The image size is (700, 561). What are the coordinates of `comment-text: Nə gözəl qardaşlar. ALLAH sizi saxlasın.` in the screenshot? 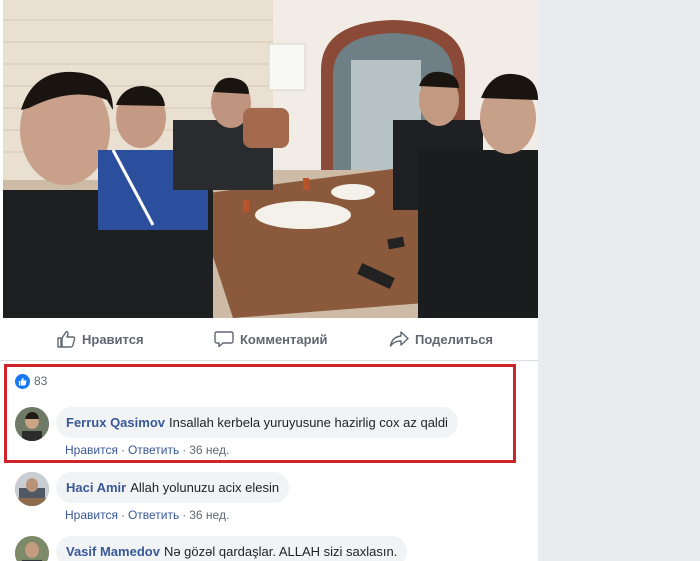 It's located at (280, 551).